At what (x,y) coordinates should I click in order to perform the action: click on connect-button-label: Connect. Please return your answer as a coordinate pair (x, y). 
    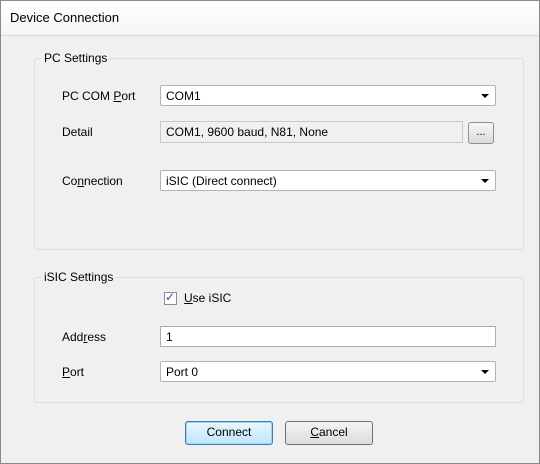
    Looking at the image, I should click on (229, 432).